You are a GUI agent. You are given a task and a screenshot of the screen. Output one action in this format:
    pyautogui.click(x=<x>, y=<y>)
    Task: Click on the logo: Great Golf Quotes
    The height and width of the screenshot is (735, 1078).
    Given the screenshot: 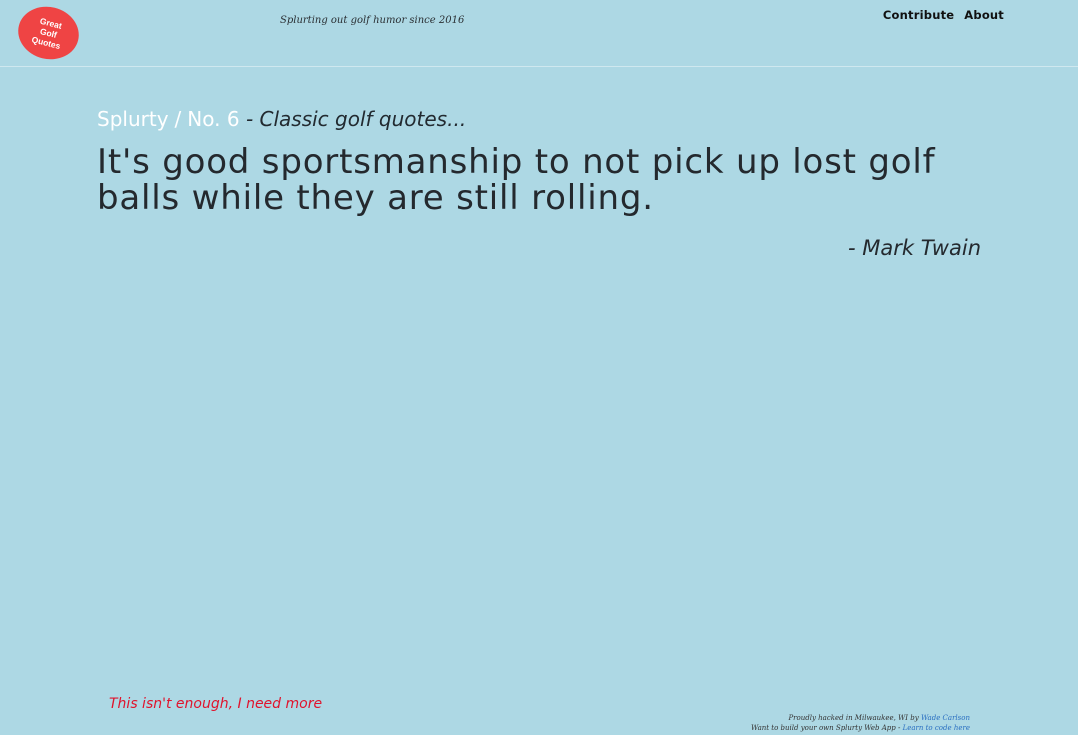 What is the action you would take?
    pyautogui.click(x=48, y=33)
    